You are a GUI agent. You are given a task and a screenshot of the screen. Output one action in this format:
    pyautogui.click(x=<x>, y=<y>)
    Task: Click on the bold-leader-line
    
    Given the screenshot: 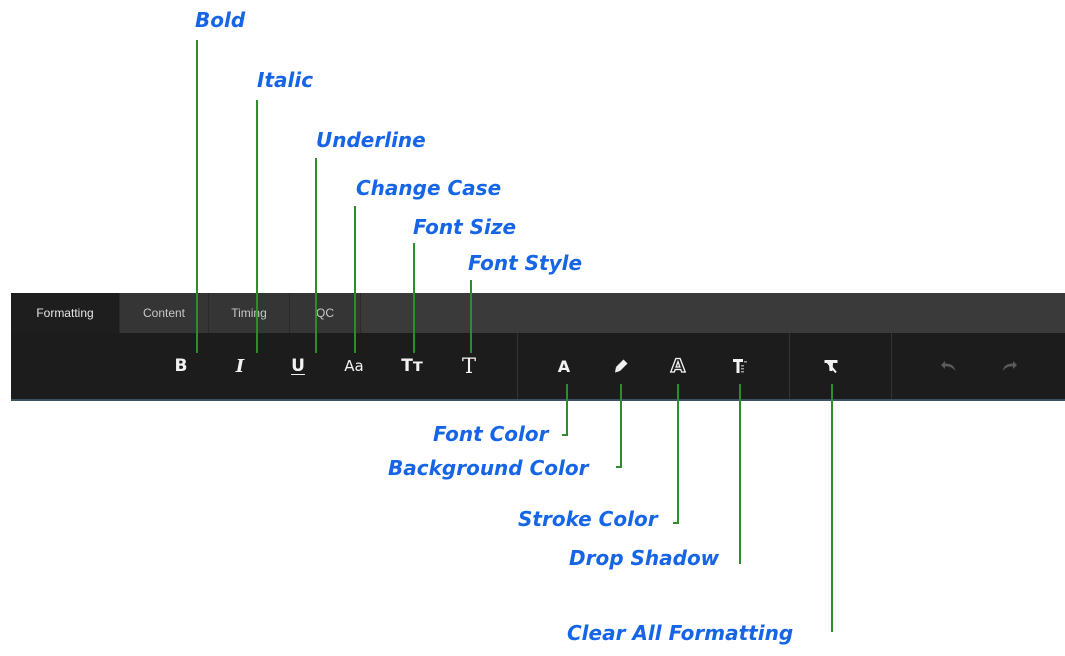 What is the action you would take?
    pyautogui.click(x=197, y=196)
    